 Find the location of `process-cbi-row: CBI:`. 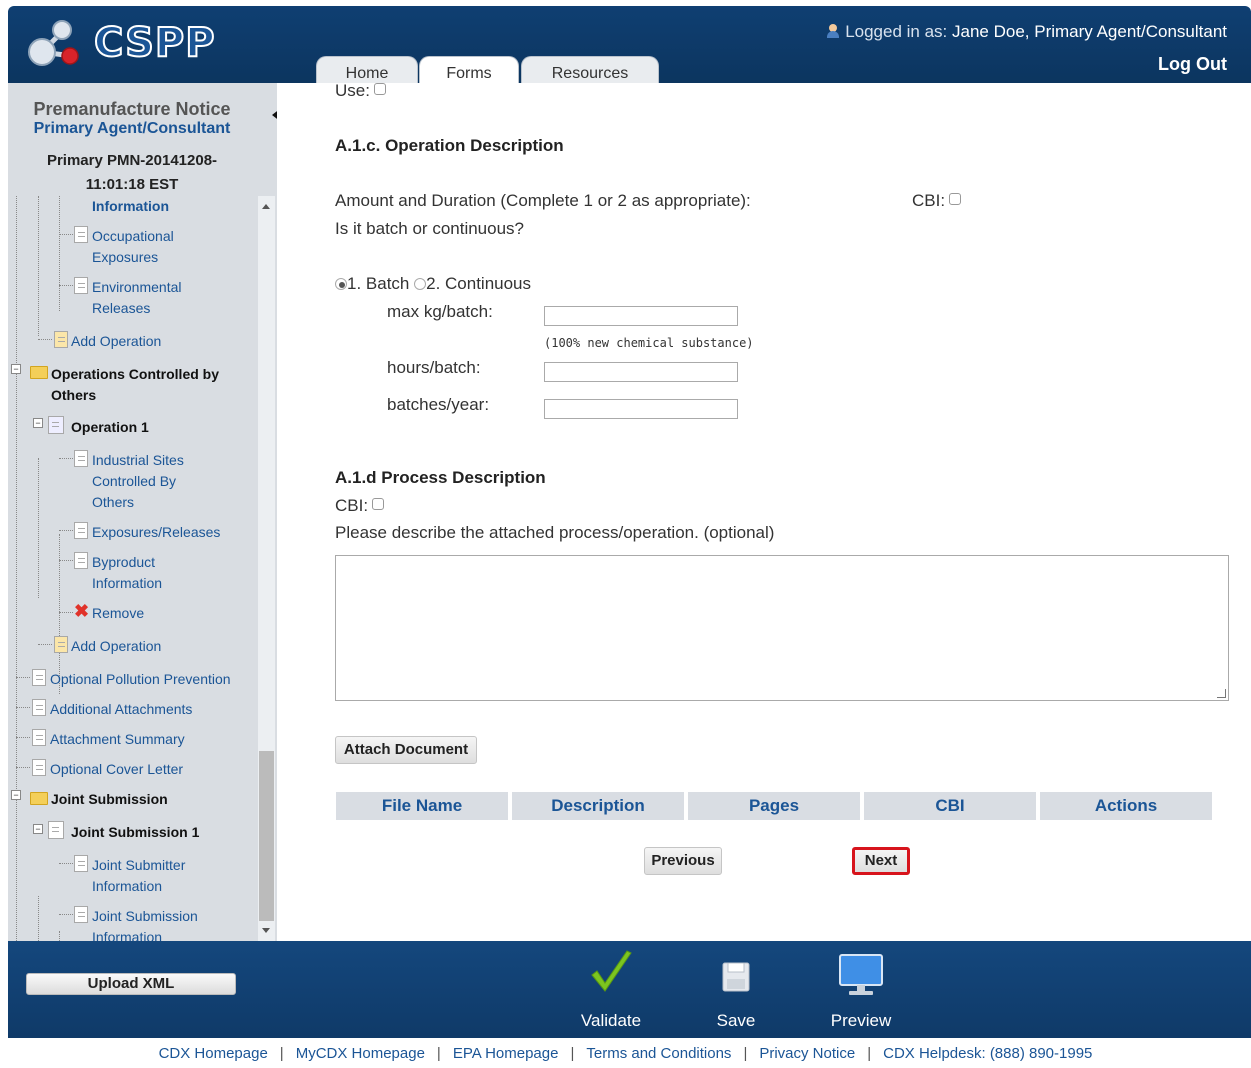

process-cbi-row: CBI: is located at coordinates (360, 506).